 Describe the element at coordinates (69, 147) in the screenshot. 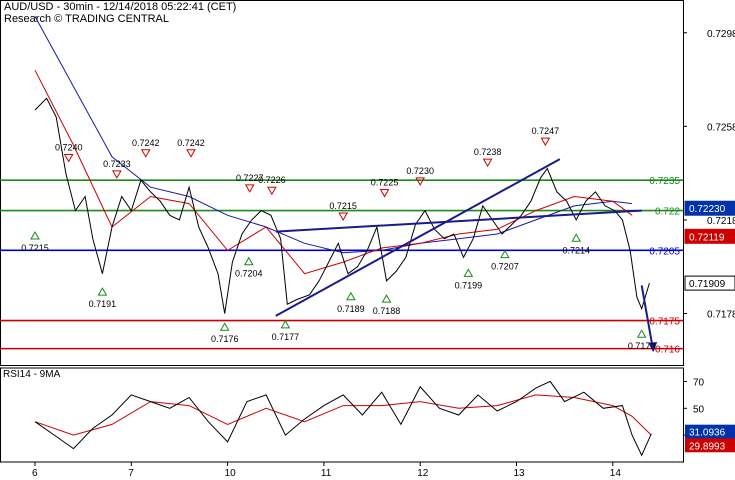

I see `pivot-label: 0.7240` at that location.